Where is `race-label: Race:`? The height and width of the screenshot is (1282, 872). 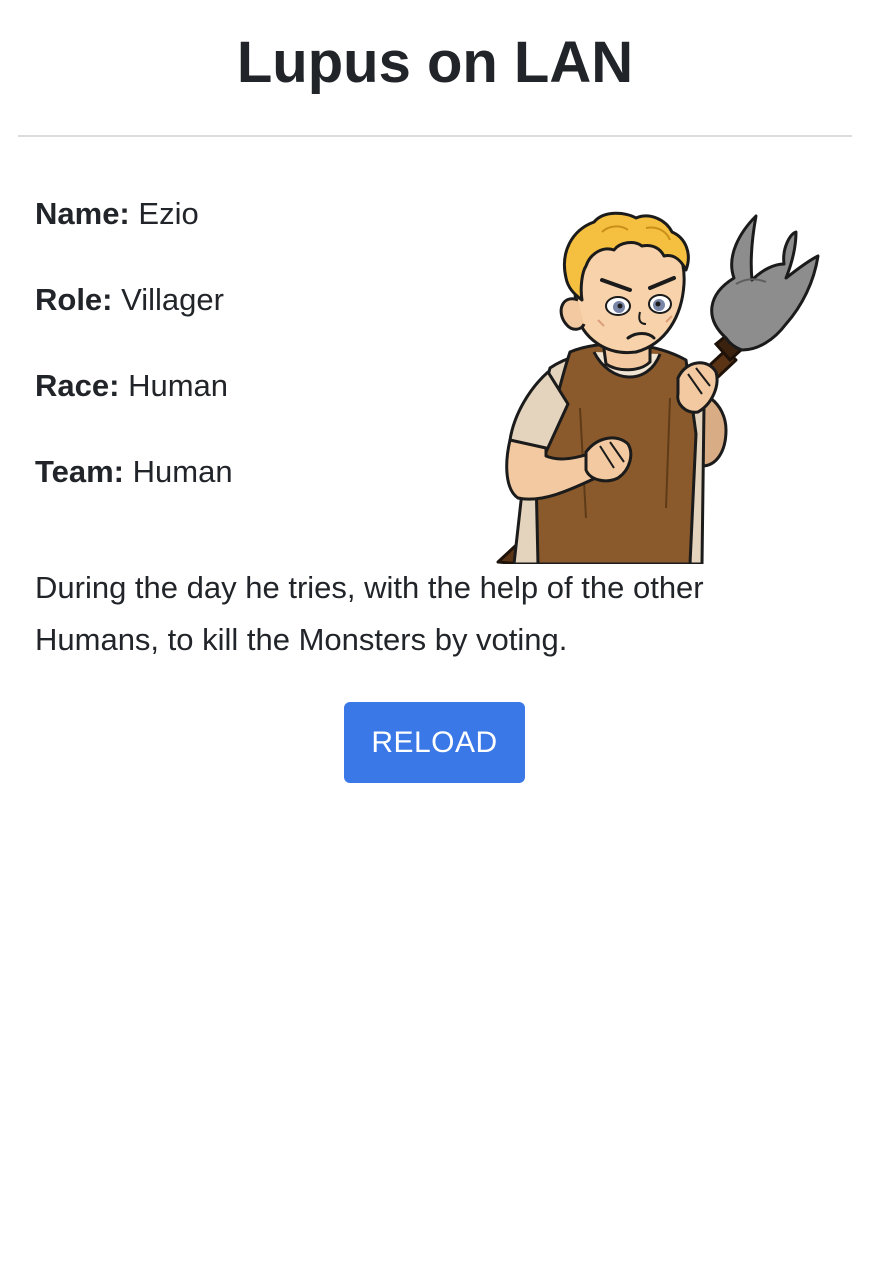 race-label: Race: is located at coordinates (77, 385).